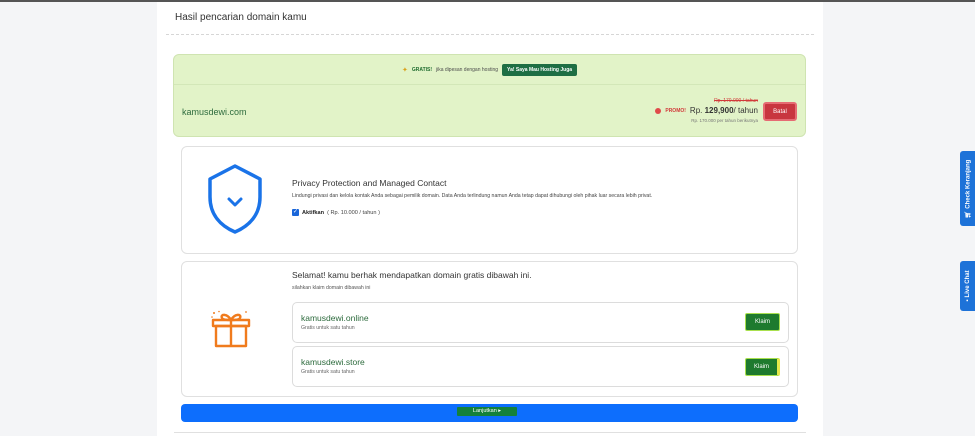 The height and width of the screenshot is (436, 975). Describe the element at coordinates (335, 318) in the screenshot. I see `free-domain-name: kamusdewi.online` at that location.